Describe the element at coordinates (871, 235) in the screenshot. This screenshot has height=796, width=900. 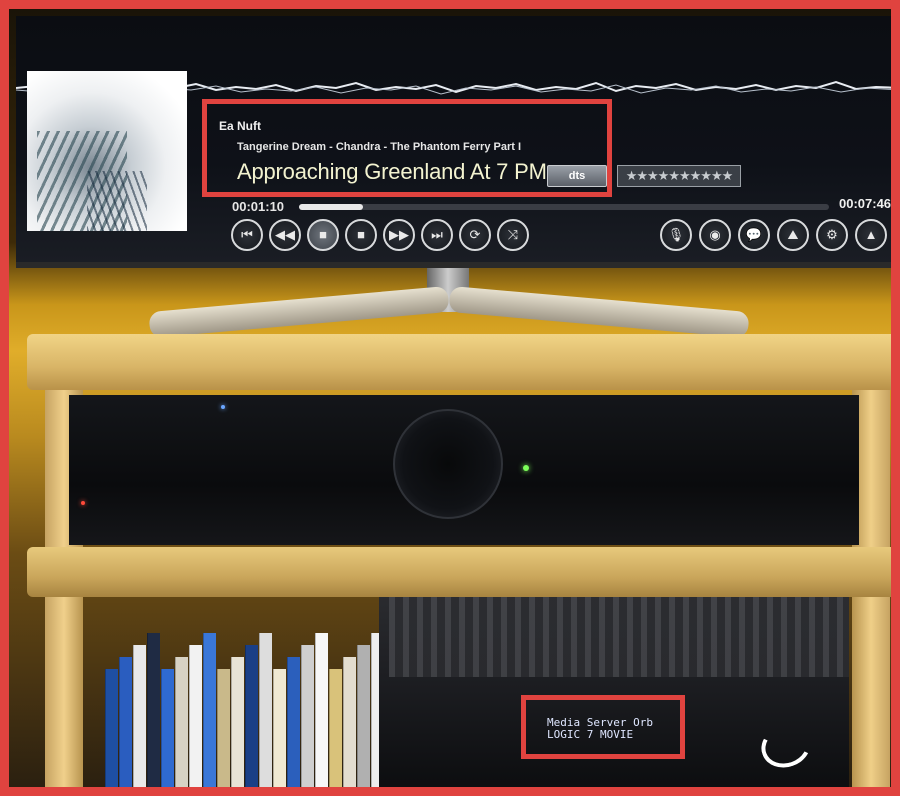
I see `image-icon: ▲` at that location.